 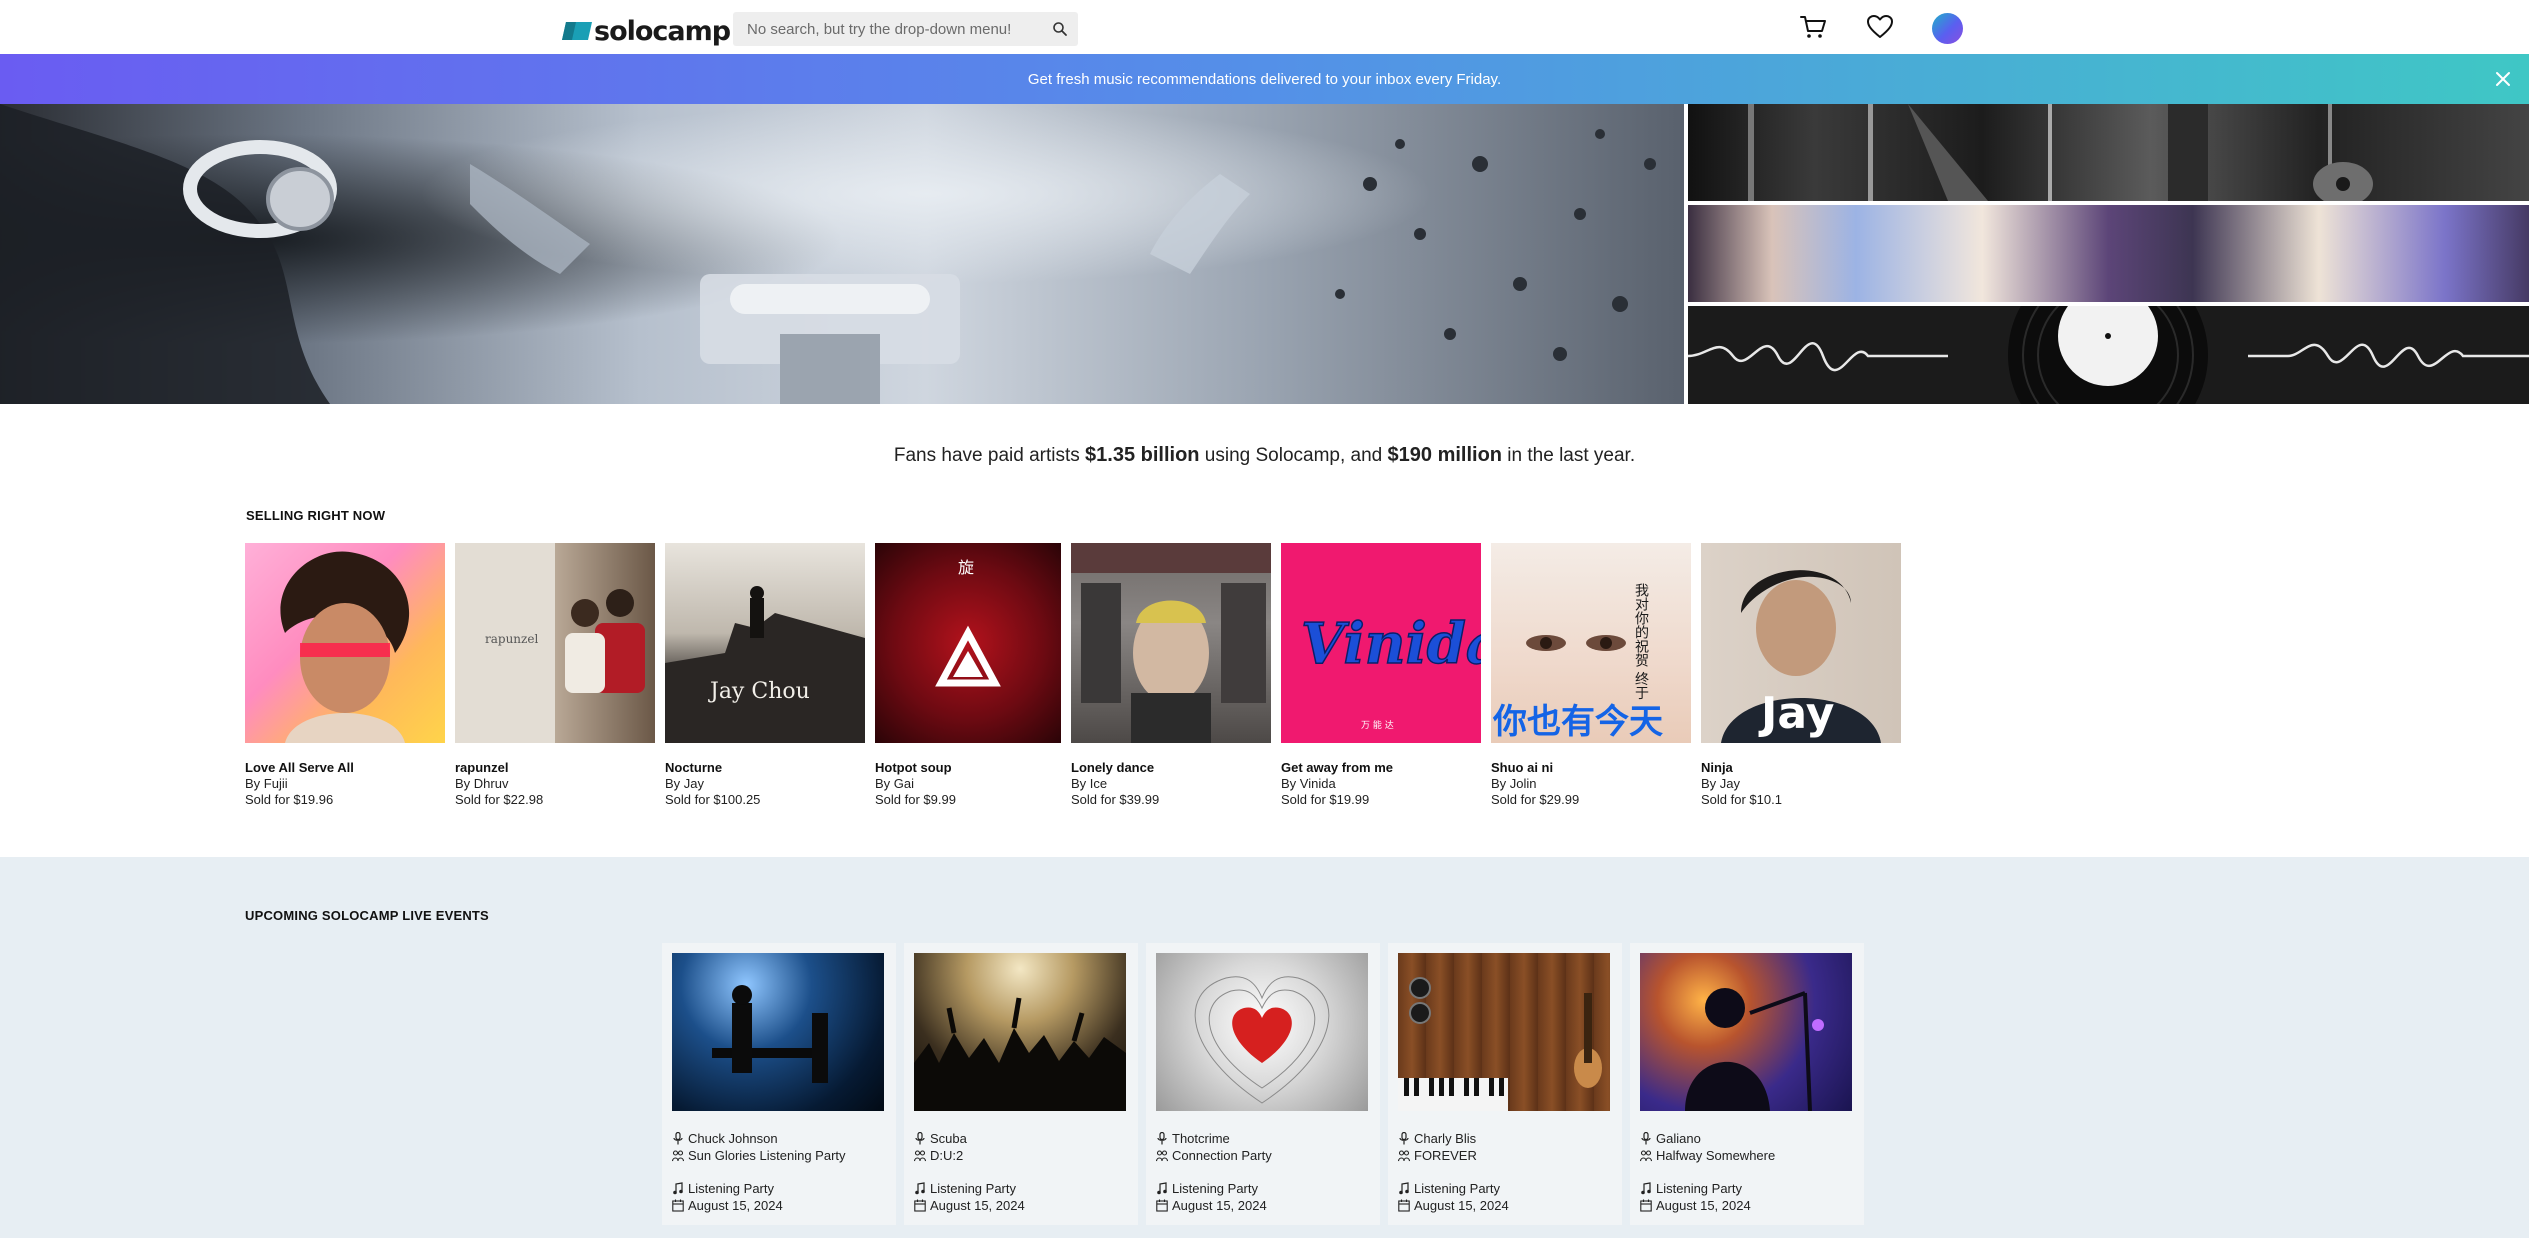 I want to click on events-section-title: UPCOMING SOLOCAMP LIVE EVENTS, so click(x=367, y=915).